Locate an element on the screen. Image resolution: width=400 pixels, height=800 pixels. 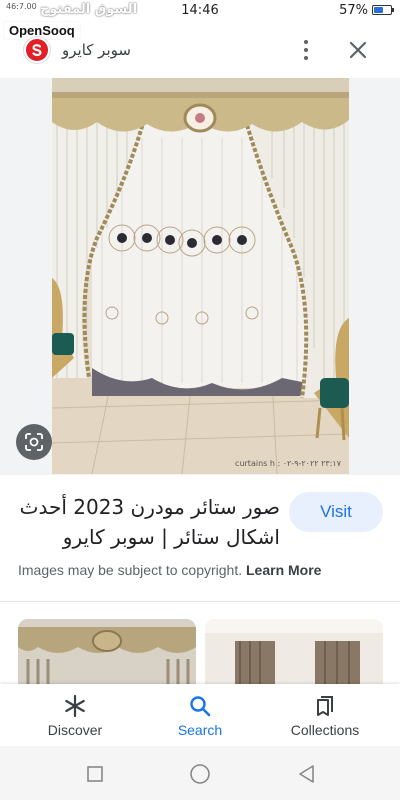
divider is located at coordinates (200, 601).